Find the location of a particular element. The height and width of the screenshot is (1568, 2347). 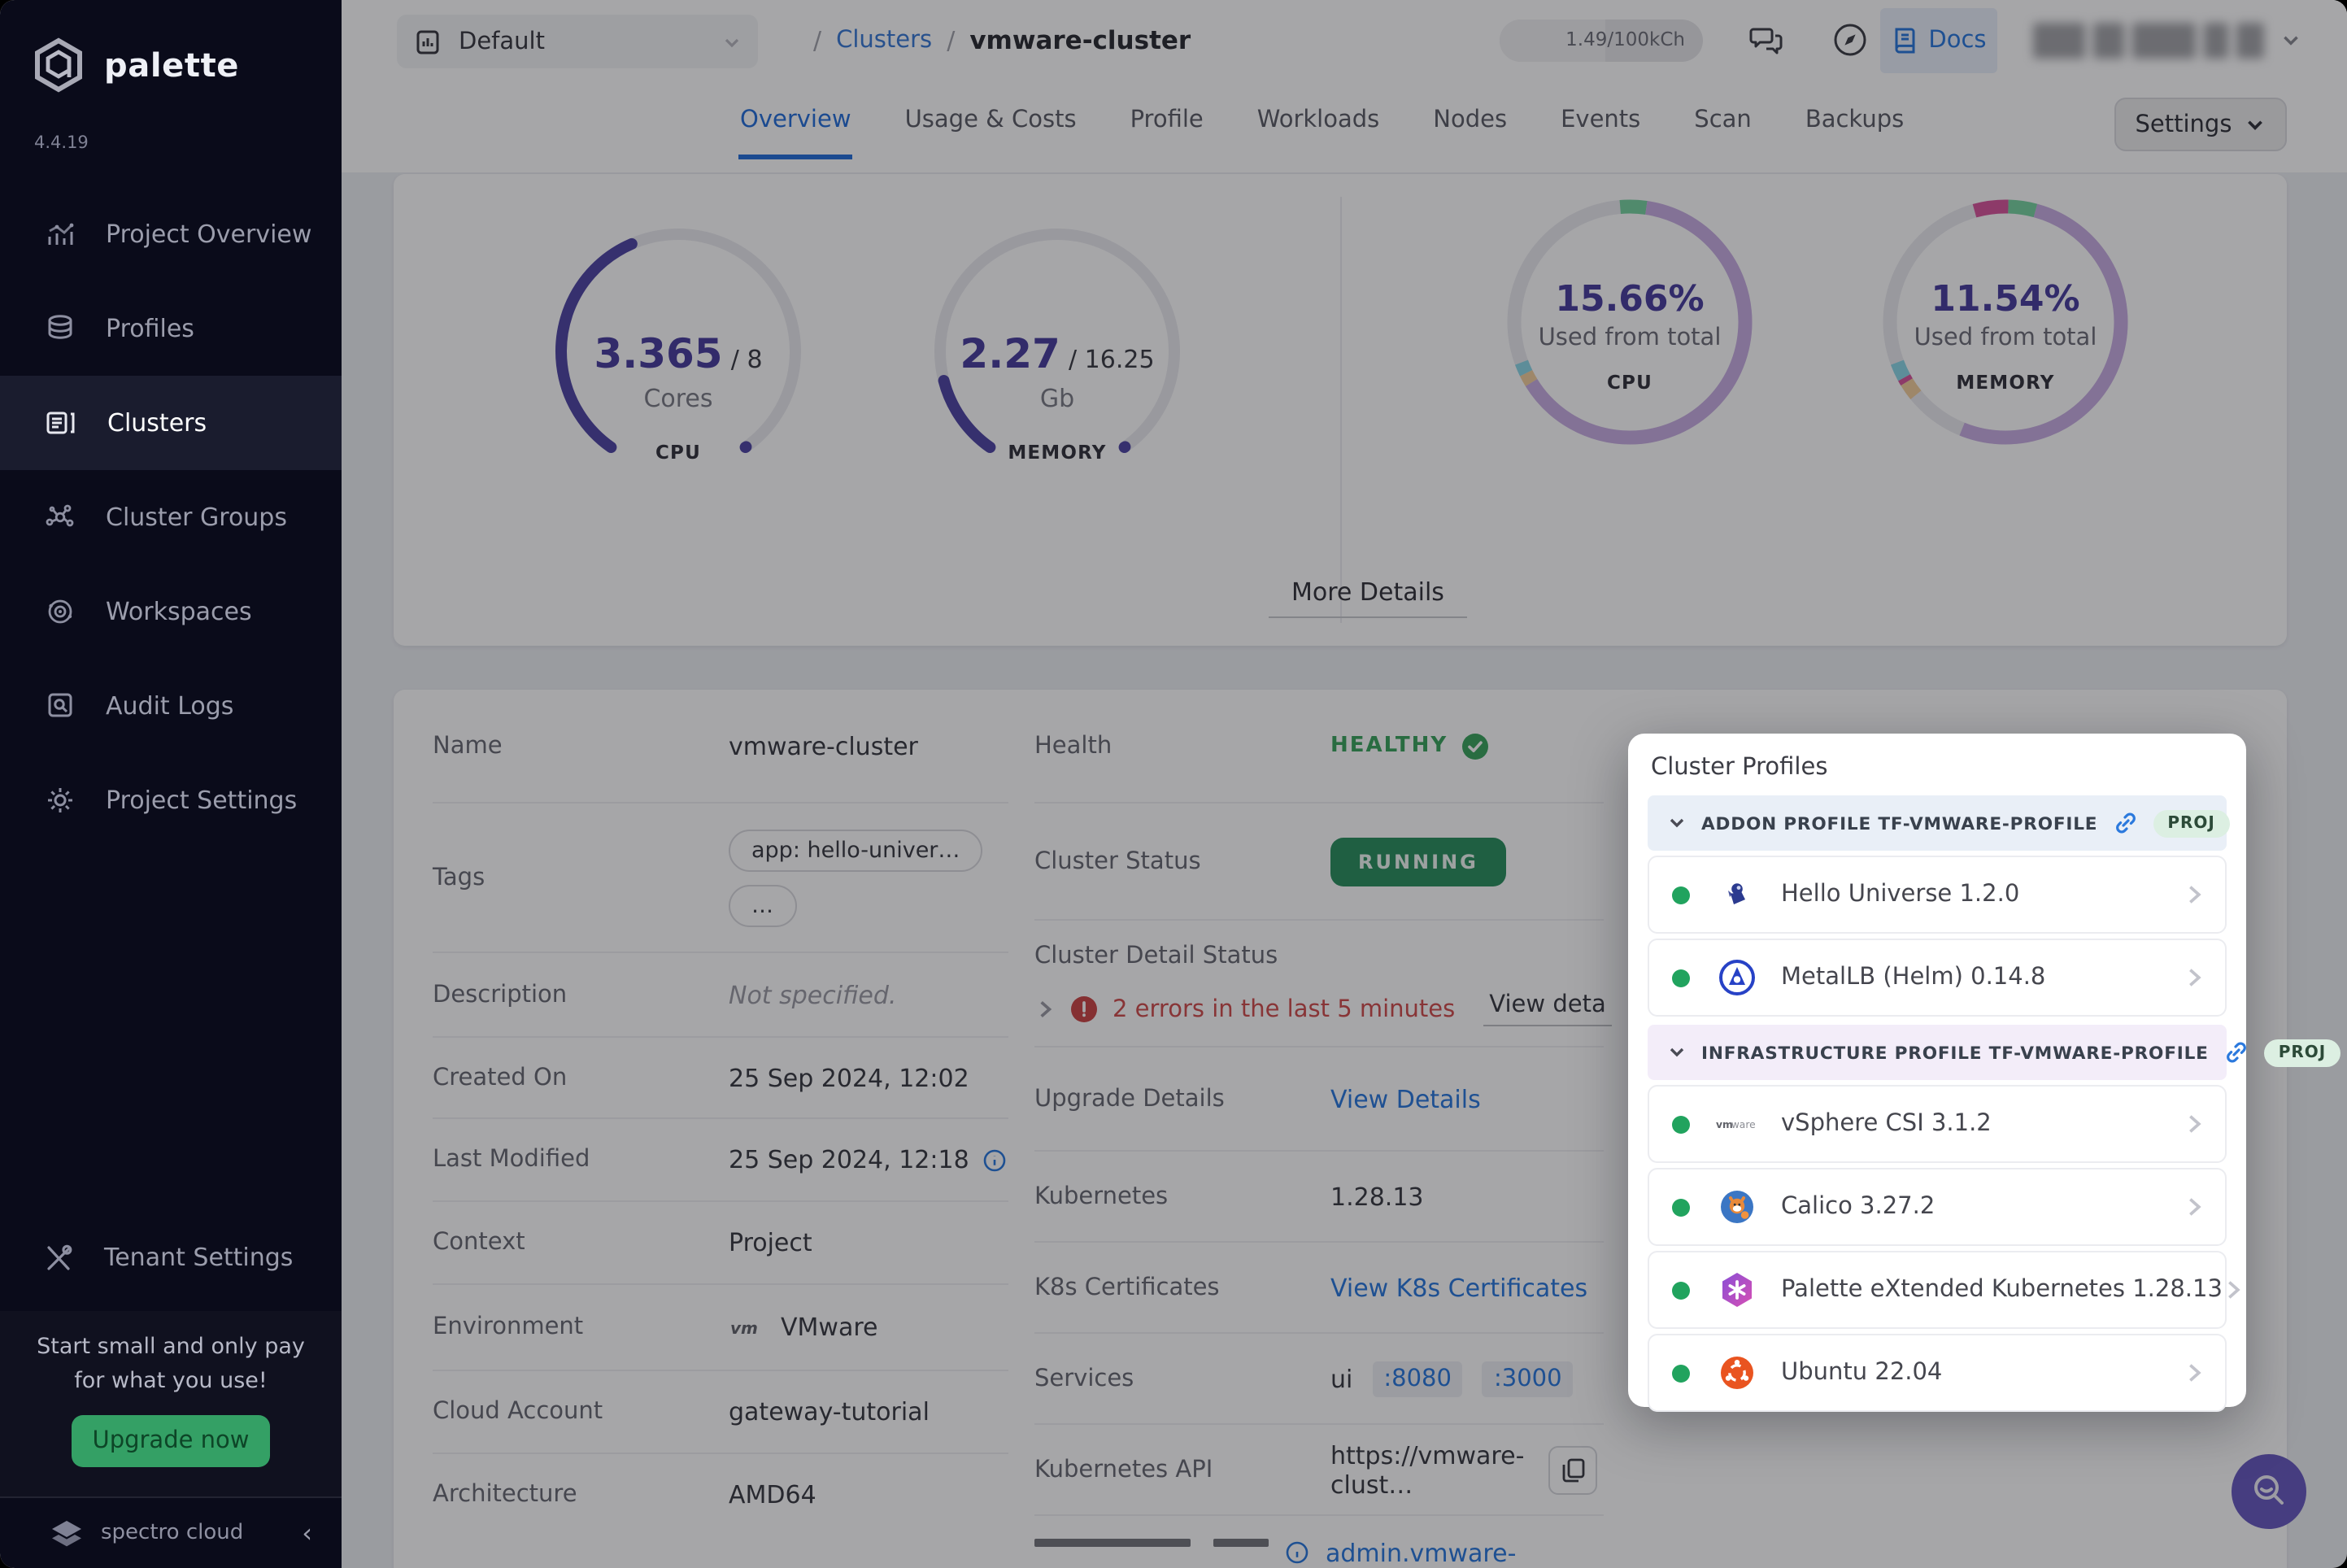

sidebar-item-label: Profiles is located at coordinates (150, 328).